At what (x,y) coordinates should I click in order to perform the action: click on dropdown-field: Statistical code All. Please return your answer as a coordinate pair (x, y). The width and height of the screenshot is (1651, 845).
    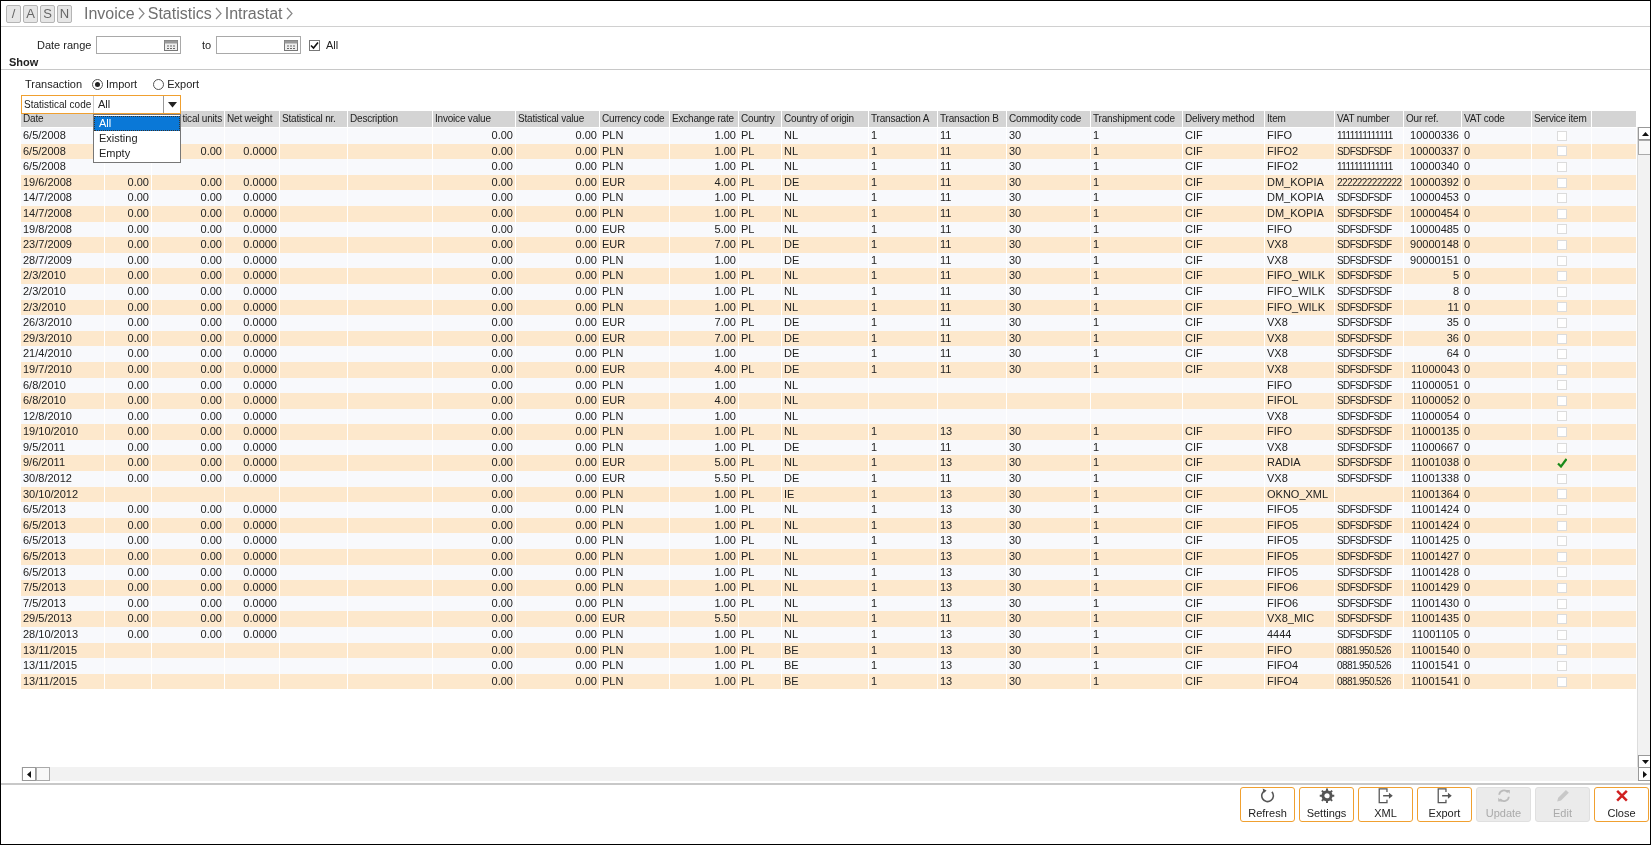
    Looking at the image, I should click on (101, 104).